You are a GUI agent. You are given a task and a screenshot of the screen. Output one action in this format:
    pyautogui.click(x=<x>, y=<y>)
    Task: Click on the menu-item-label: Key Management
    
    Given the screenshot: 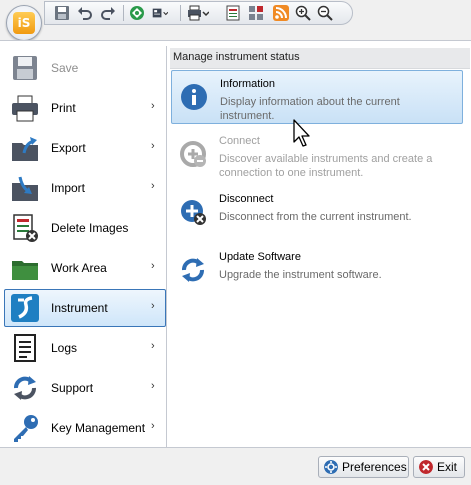 What is the action you would take?
    pyautogui.click(x=98, y=428)
    